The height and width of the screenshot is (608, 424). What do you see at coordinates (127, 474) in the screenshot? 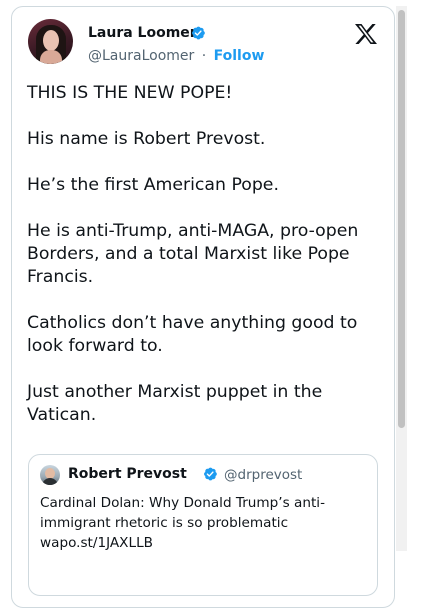
I see `quoted-author-name: Robert Prevost` at bounding box center [127, 474].